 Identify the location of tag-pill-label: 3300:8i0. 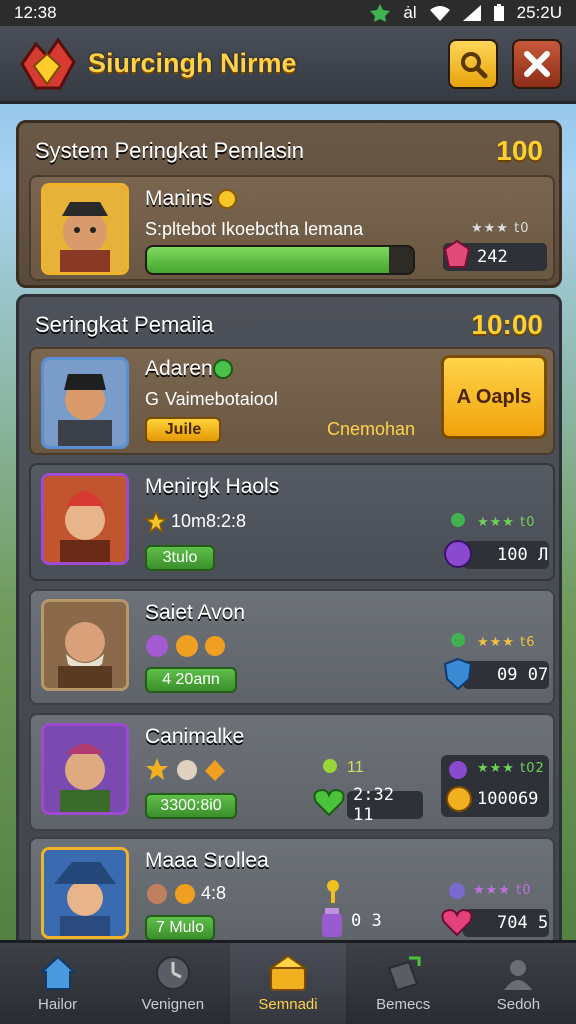
(191, 805).